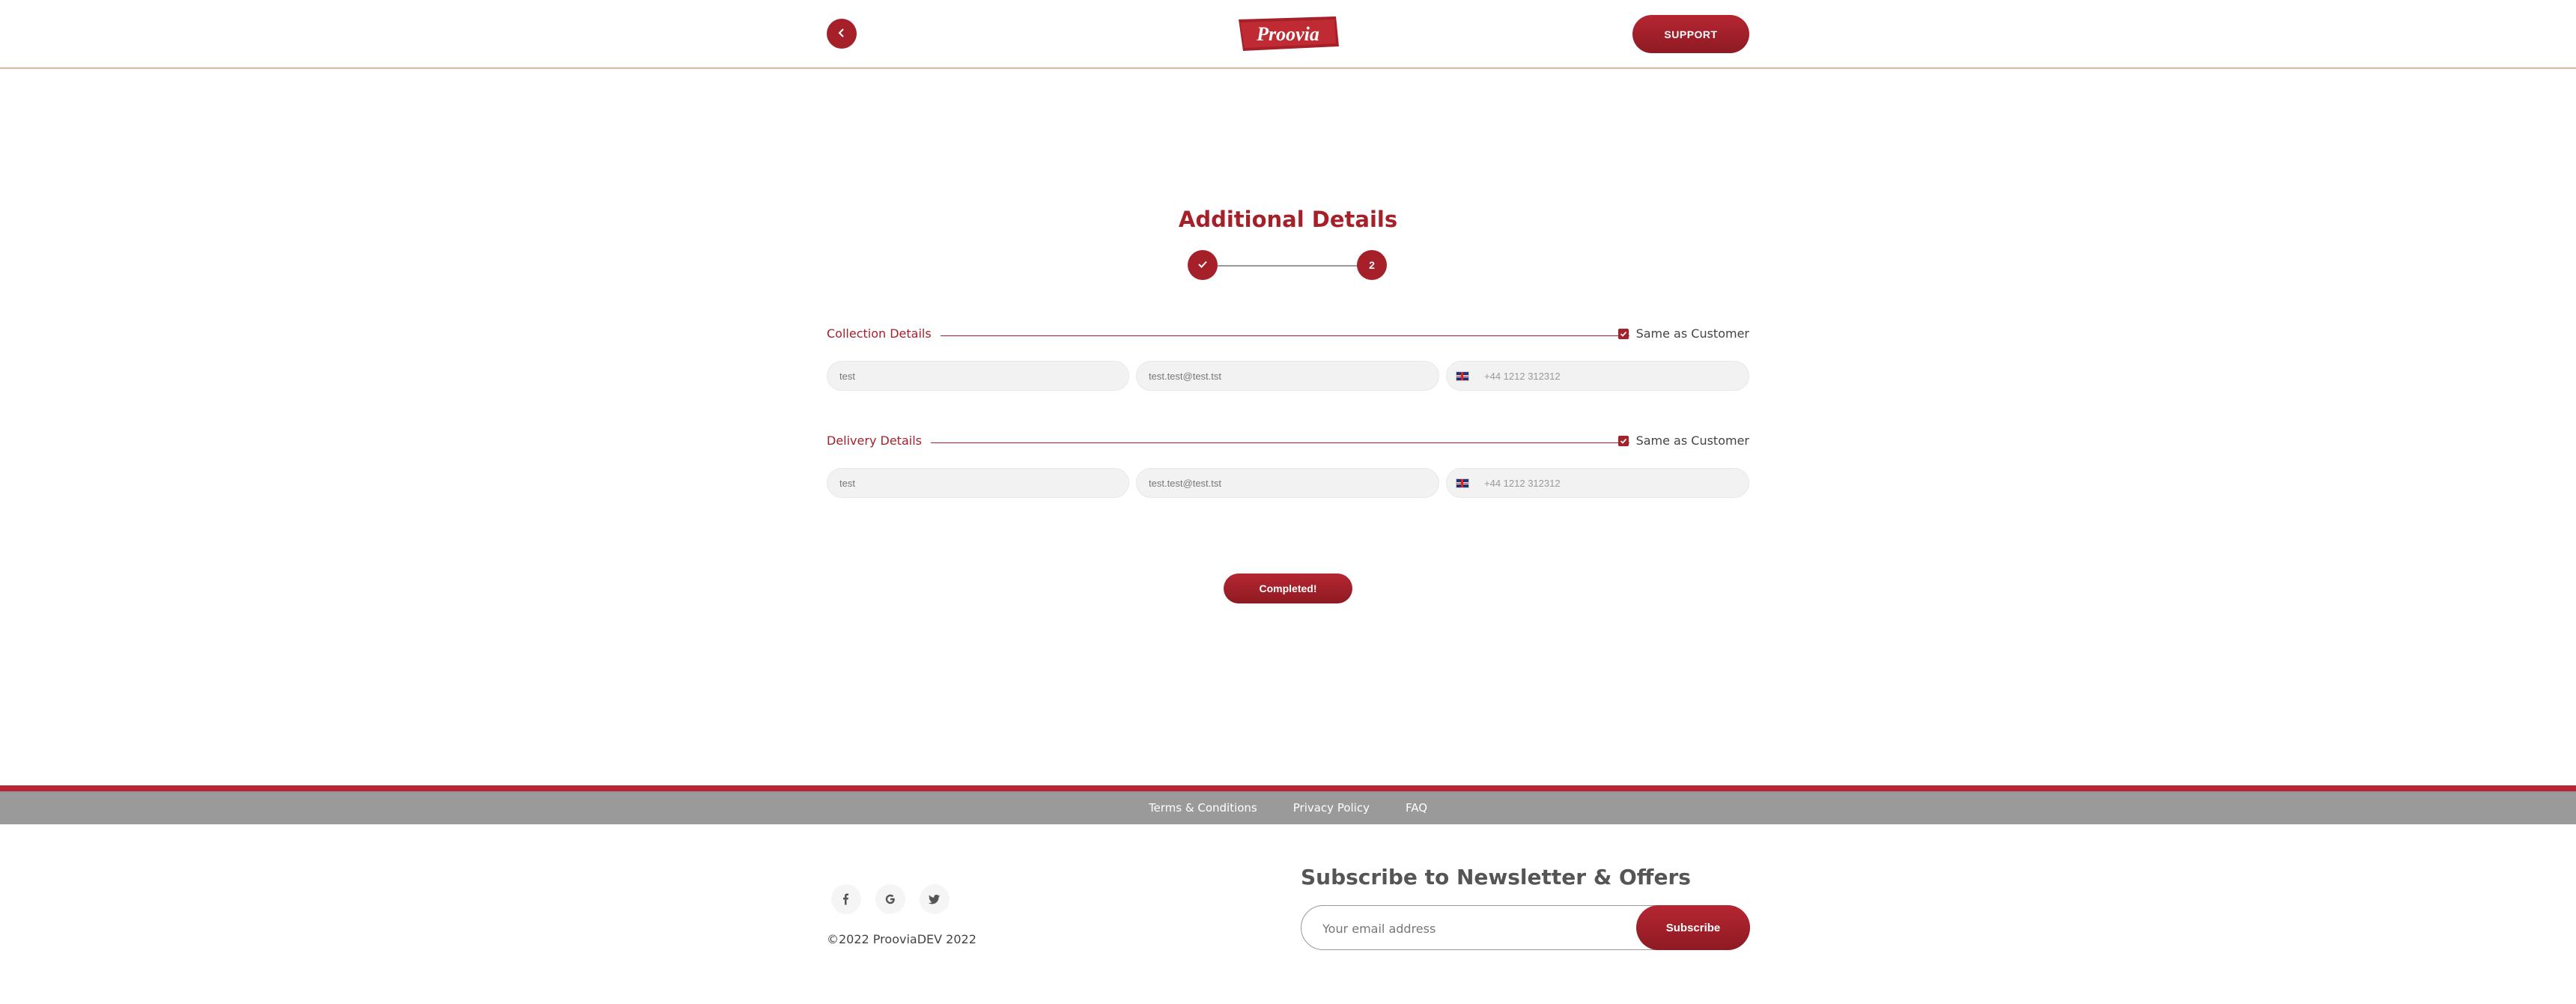 This screenshot has width=2576, height=1004. I want to click on delivery-same-checkbox, so click(1623, 440).